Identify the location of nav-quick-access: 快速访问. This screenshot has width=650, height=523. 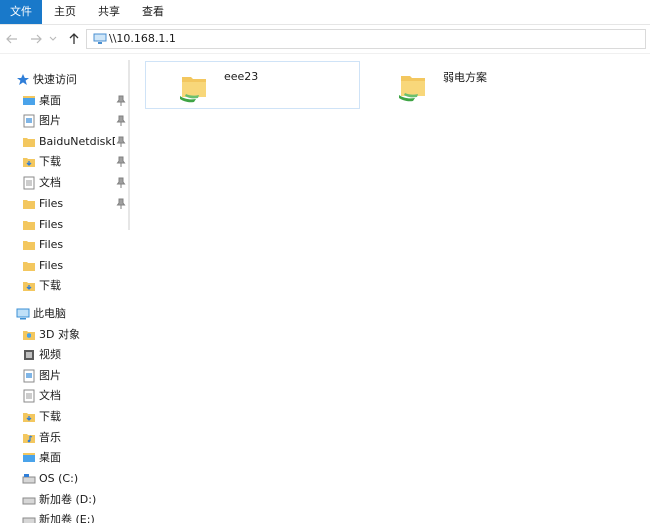
(64, 80).